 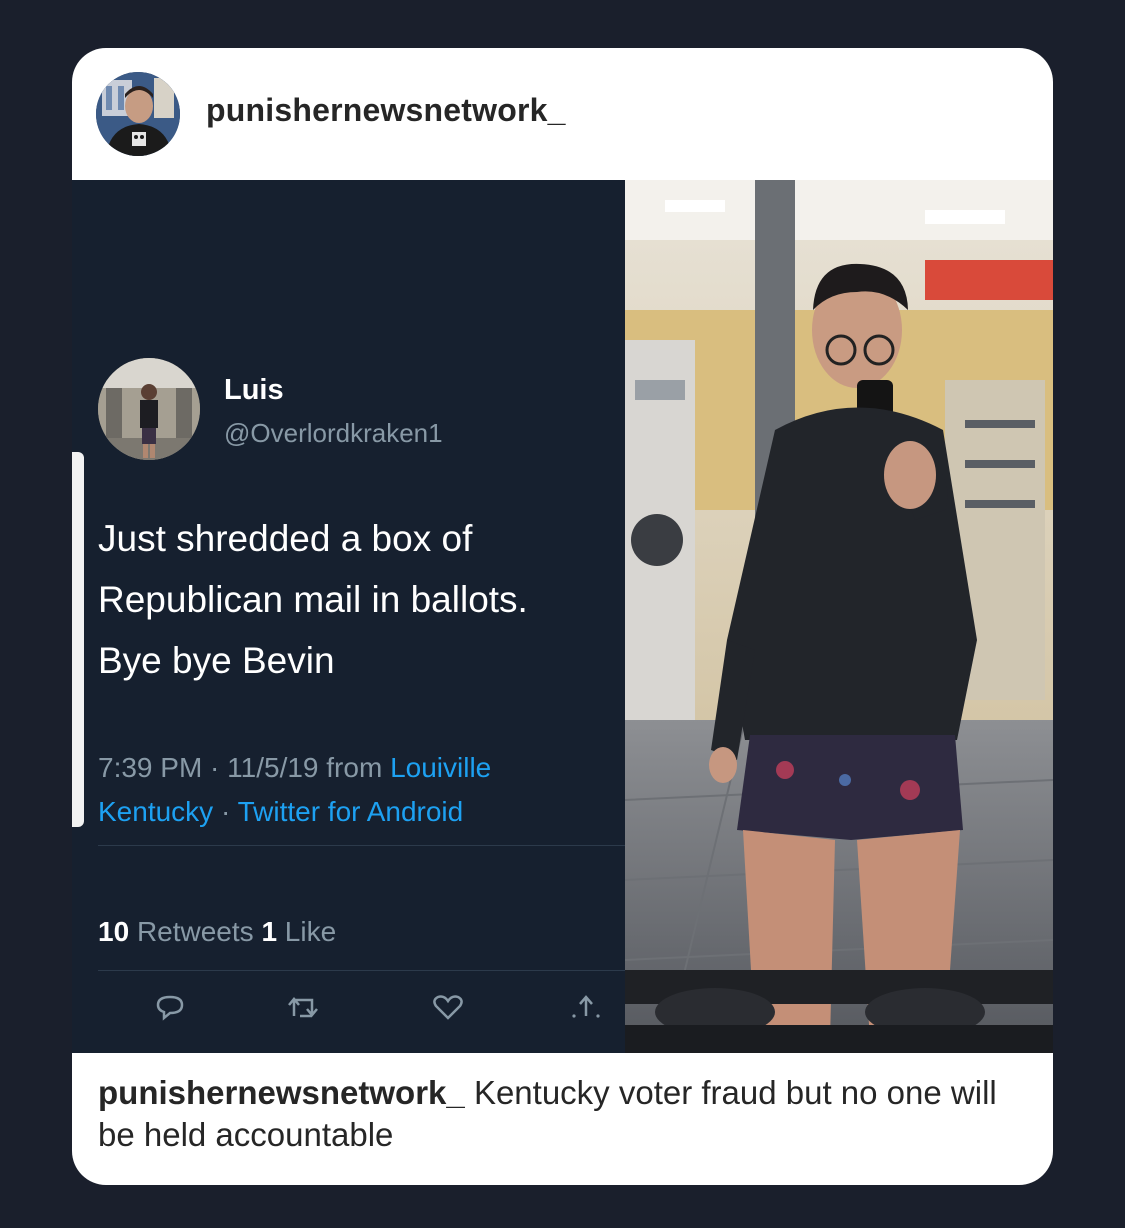 What do you see at coordinates (285, 538) in the screenshot?
I see `tweet-text-line: Just shredded a box of` at bounding box center [285, 538].